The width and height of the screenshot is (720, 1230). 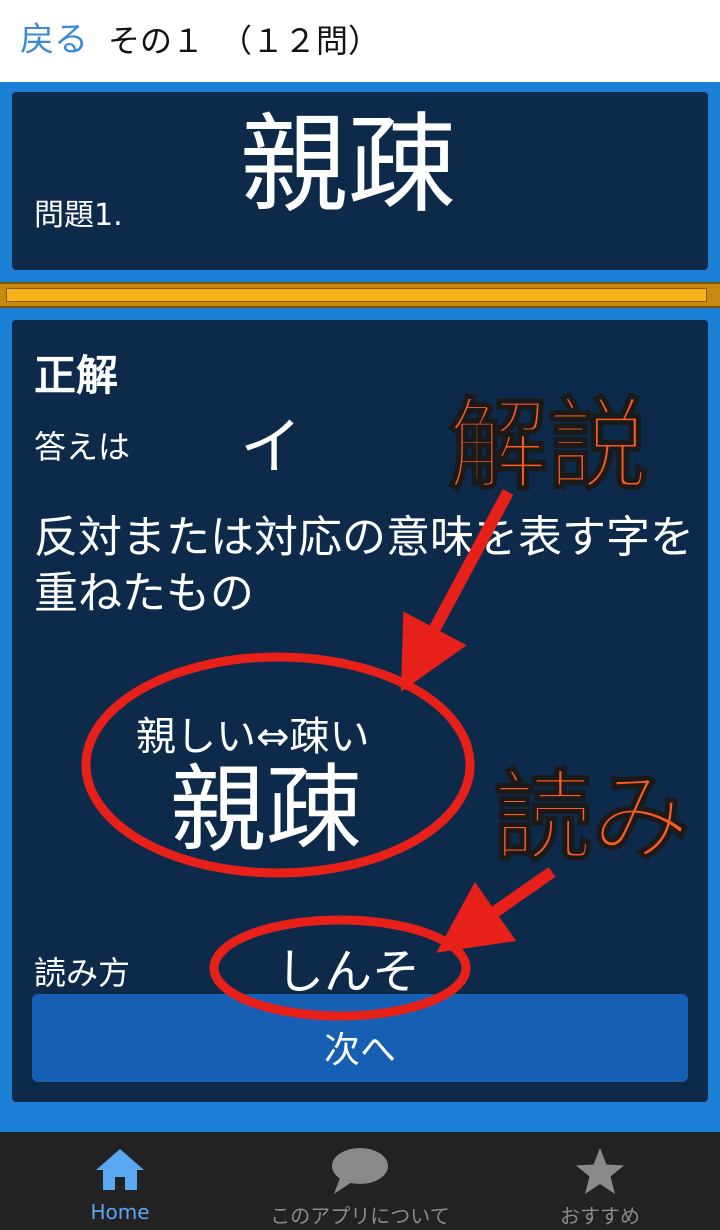 I want to click on star-icon, so click(x=600, y=1173).